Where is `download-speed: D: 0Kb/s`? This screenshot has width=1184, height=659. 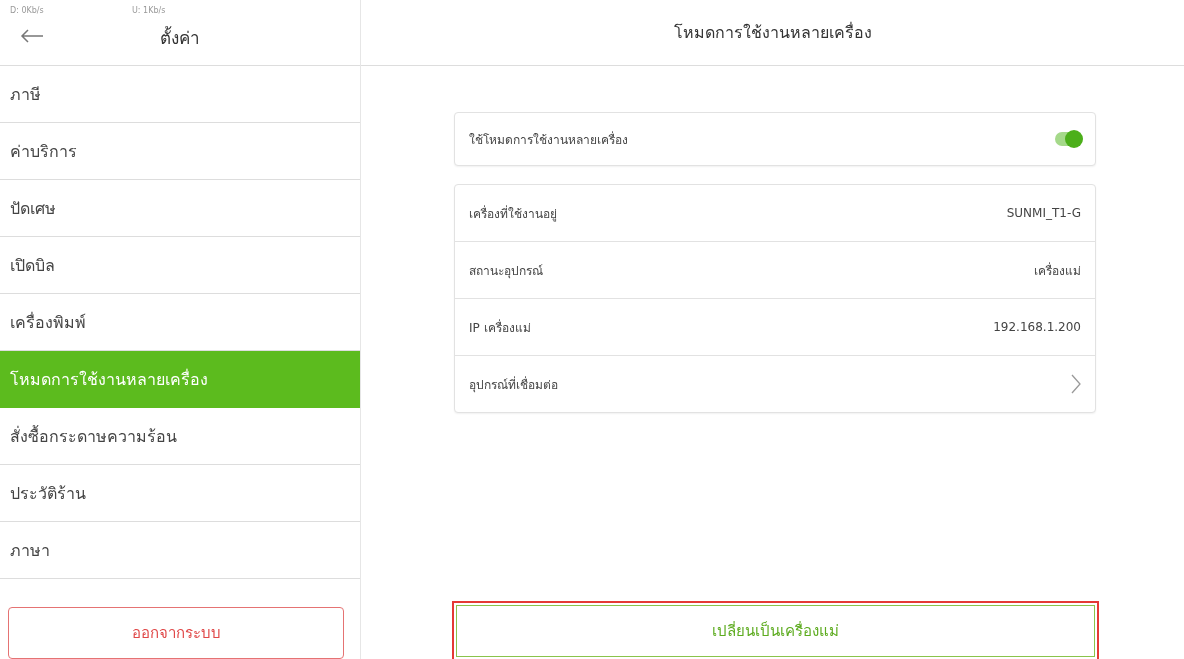
download-speed: D: 0Kb/s is located at coordinates (27, 10).